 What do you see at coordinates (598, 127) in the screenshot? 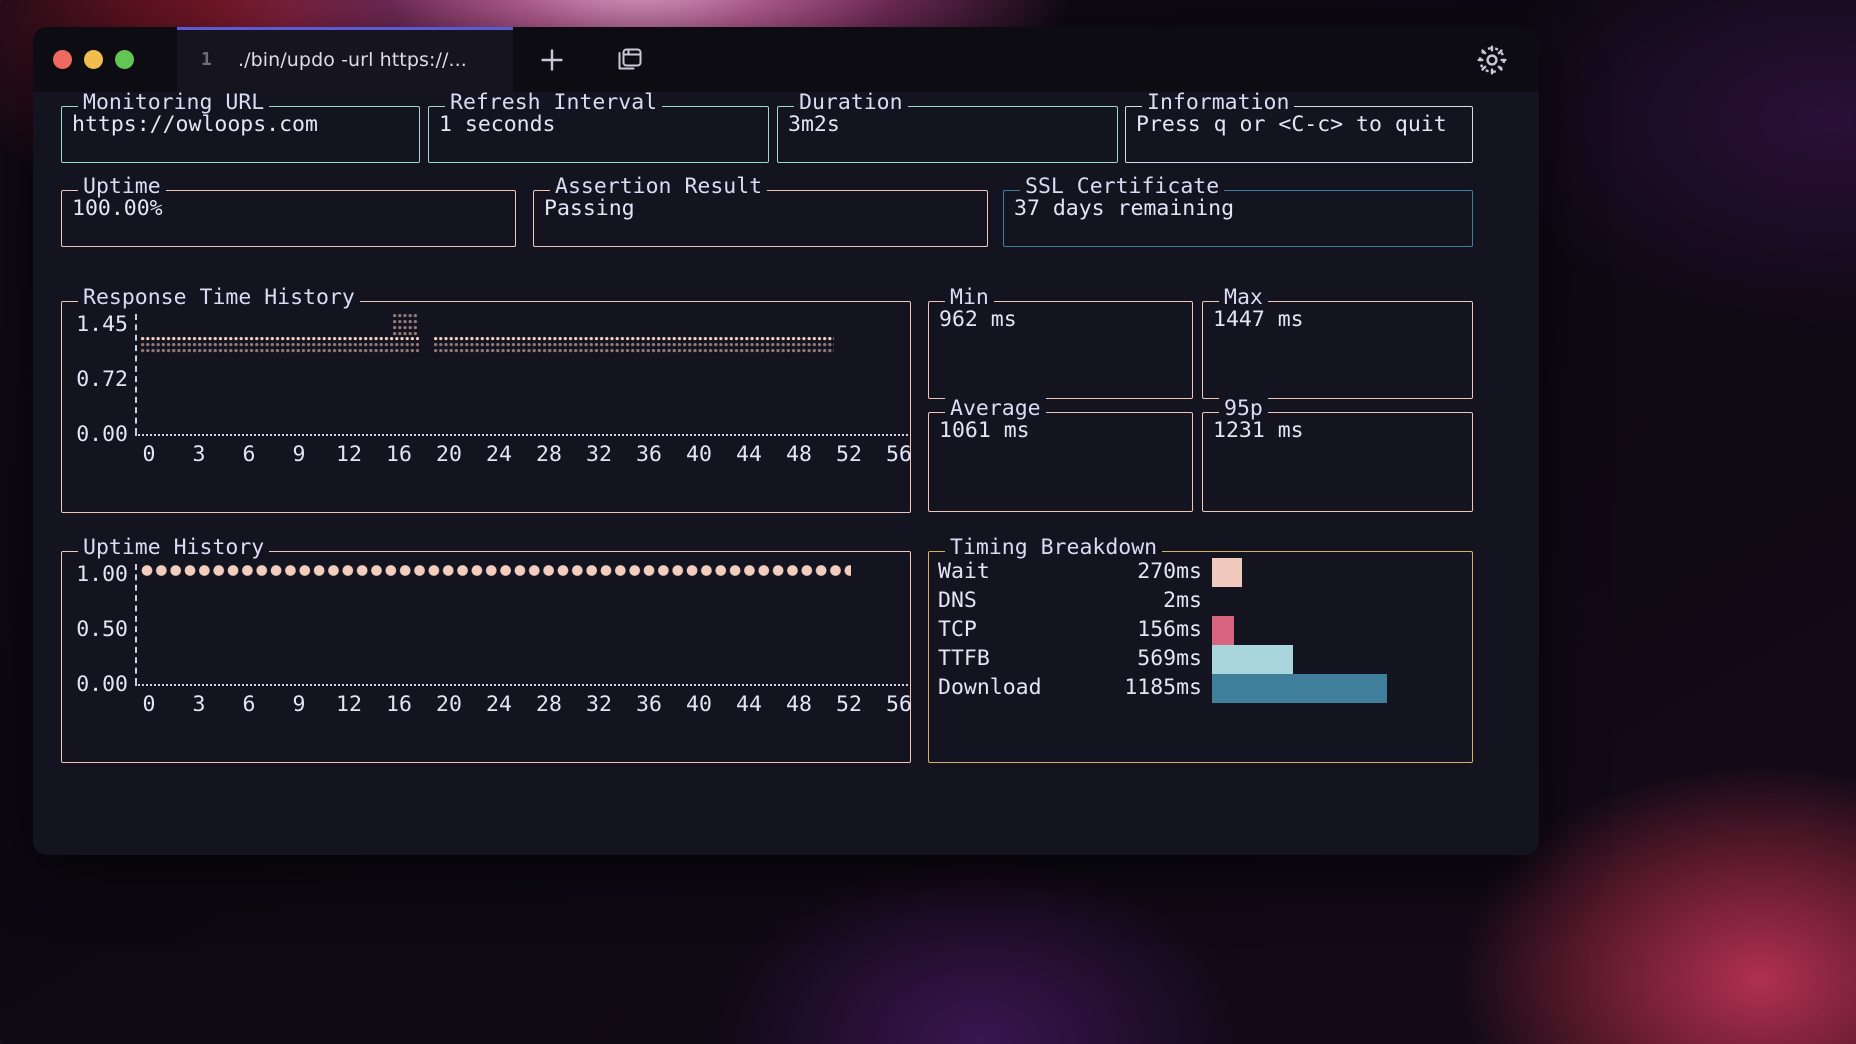
I see `panel-refresh-interval: Refresh Interval 1 seconds` at bounding box center [598, 127].